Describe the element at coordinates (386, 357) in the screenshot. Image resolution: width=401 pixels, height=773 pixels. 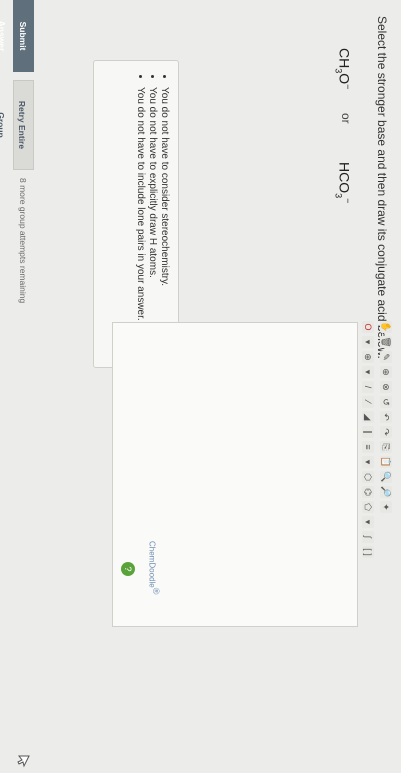
I see `eraser-icon: ✎` at that location.